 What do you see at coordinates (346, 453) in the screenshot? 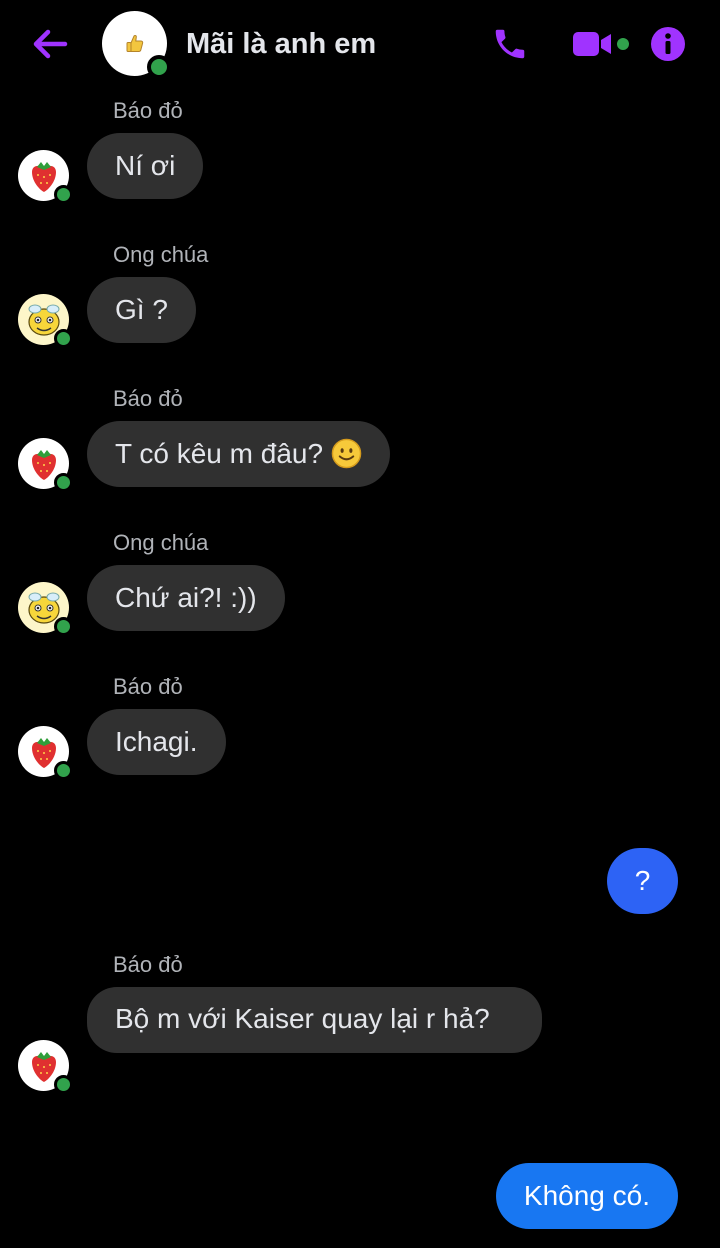
I see `smile-emoji-icon` at bounding box center [346, 453].